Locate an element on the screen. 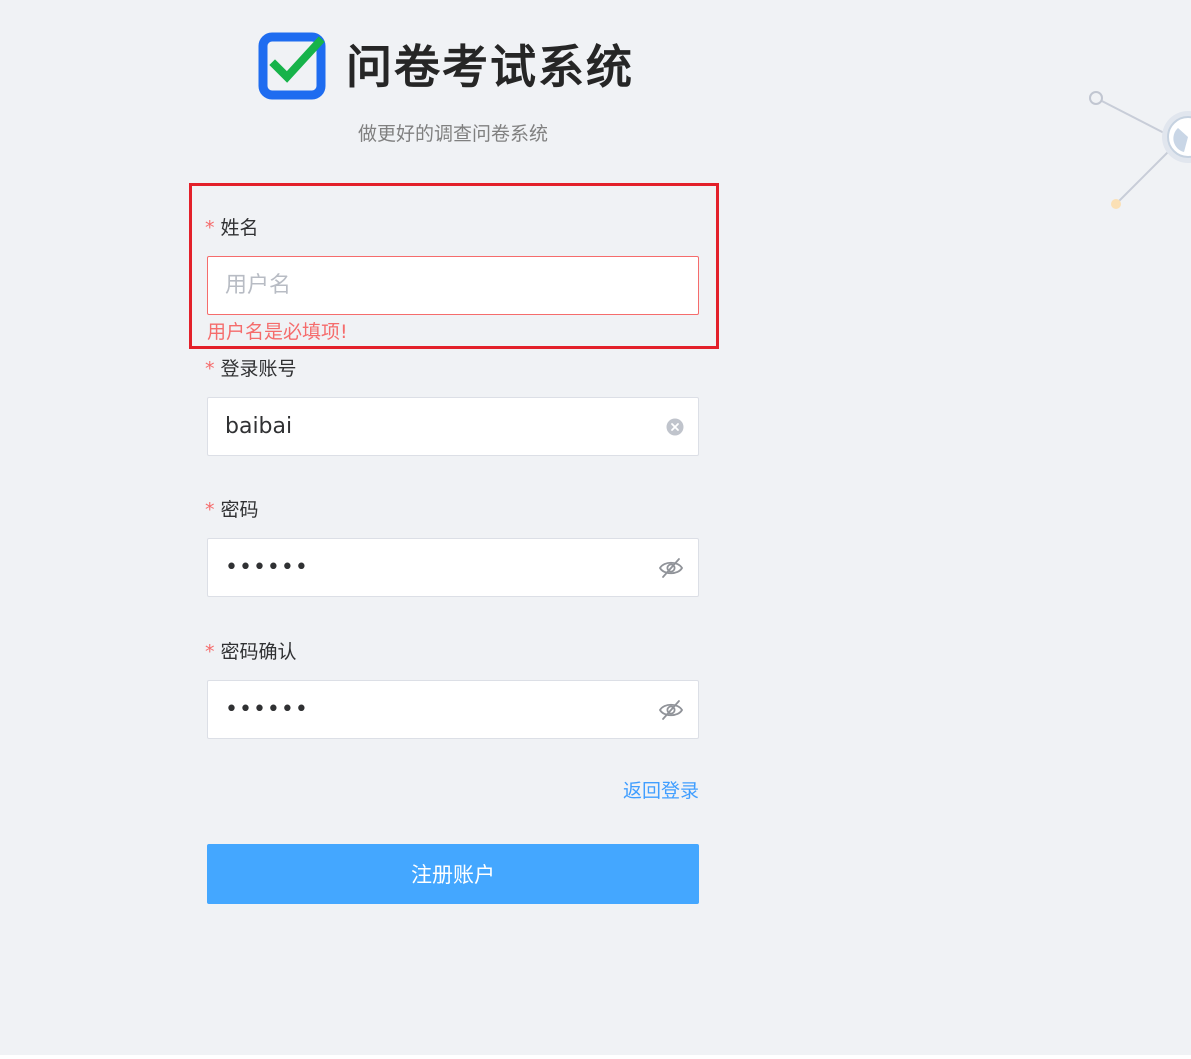 This screenshot has width=1191, height=1059. back-to-login-link: 返回登录 is located at coordinates (661, 791).